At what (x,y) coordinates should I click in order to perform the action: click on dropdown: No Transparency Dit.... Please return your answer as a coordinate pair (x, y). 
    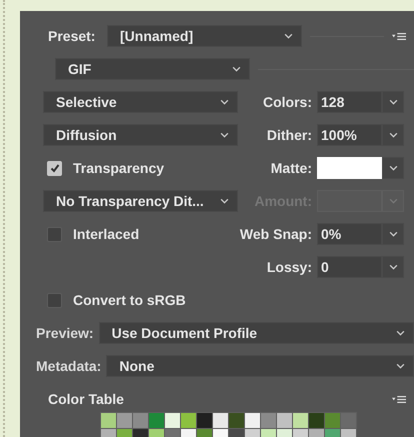
    Looking at the image, I should click on (140, 201).